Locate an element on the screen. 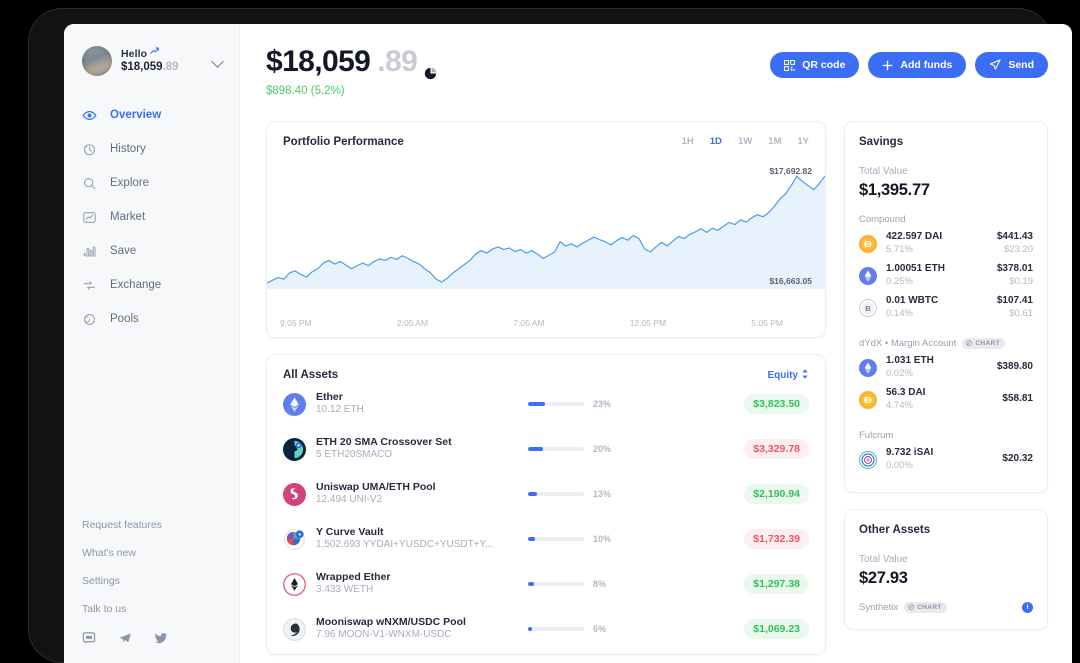 This screenshot has width=1080, height=663. sidebar-item-exchange: Exchange is located at coordinates (151, 285).